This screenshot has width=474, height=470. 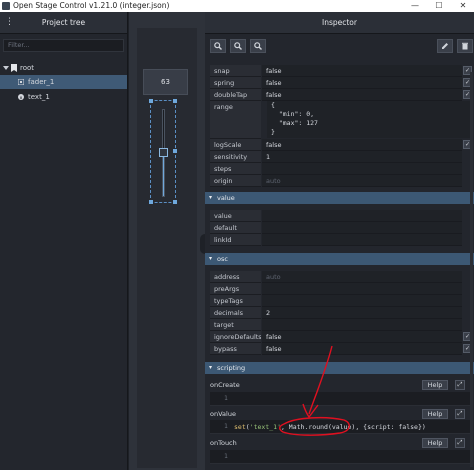 What do you see at coordinates (463, 6) in the screenshot?
I see `close-button: ✕` at bounding box center [463, 6].